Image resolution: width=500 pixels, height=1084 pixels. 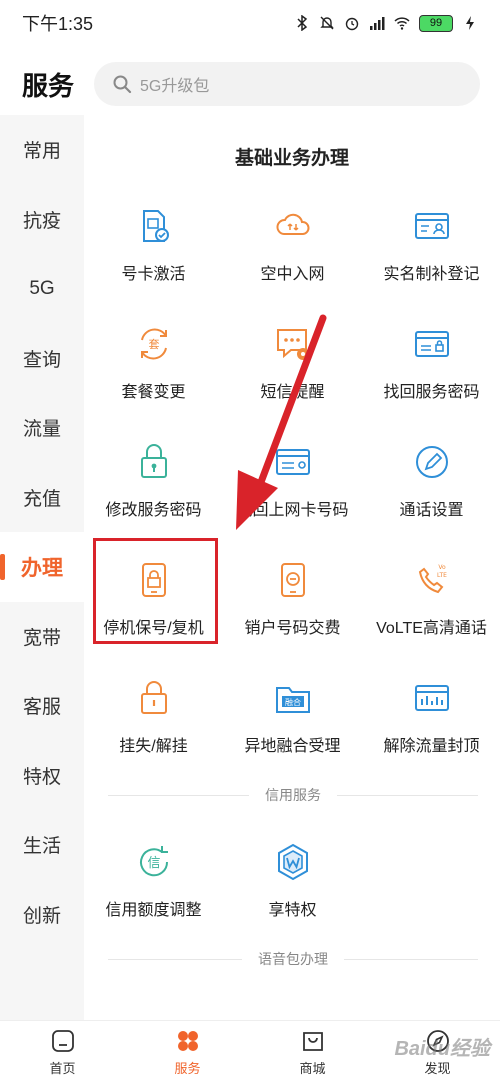 I want to click on id-card-icon, so click(x=431, y=226).